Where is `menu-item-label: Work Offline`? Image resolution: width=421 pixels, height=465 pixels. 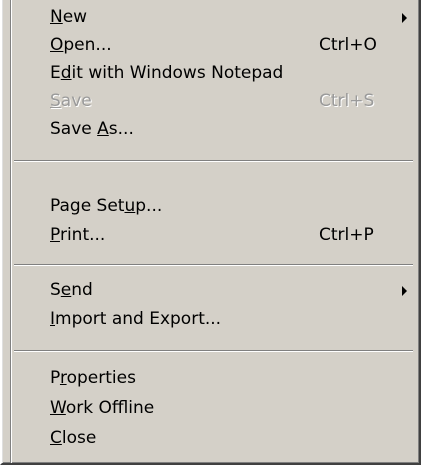 menu-item-label: Work Offline is located at coordinates (102, 408).